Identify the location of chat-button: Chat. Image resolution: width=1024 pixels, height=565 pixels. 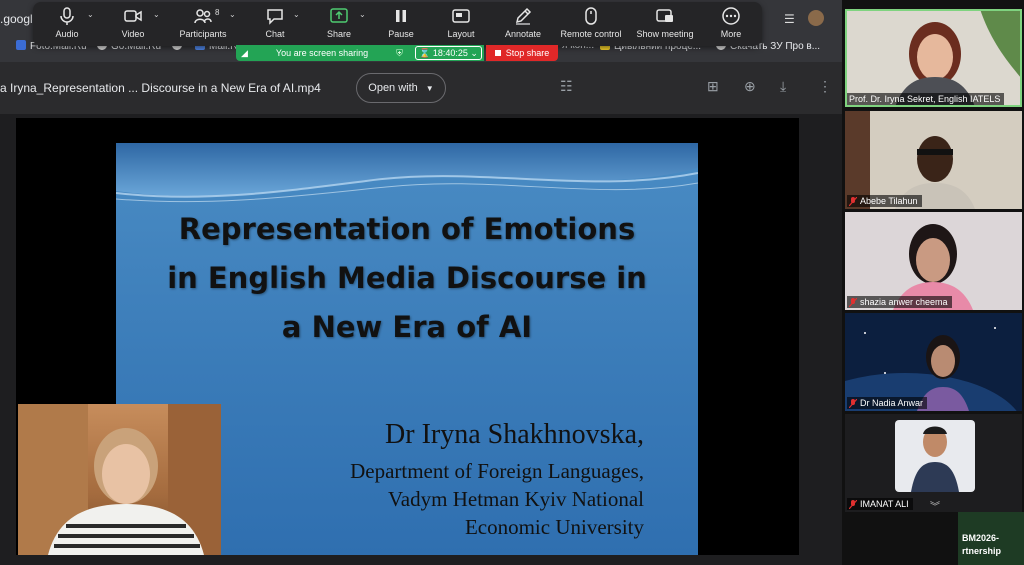
(275, 24).